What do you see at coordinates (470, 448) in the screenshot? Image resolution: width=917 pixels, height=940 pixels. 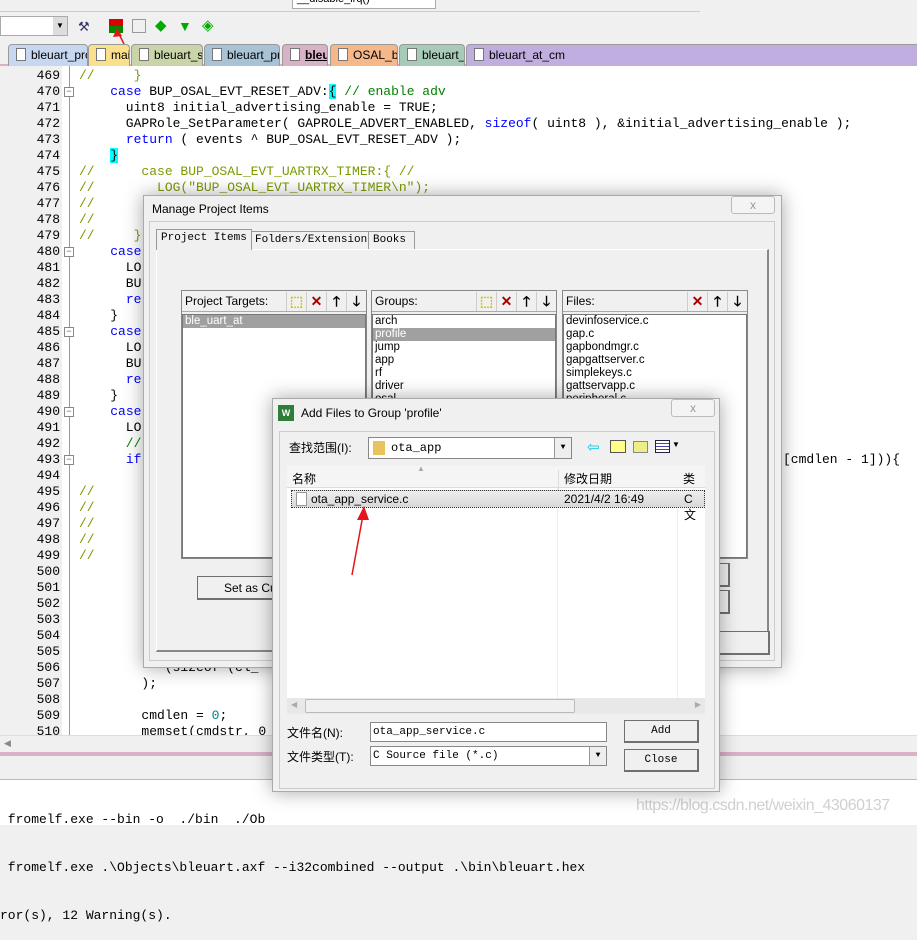 I see `look-in-combo: ota_app ▼` at bounding box center [470, 448].